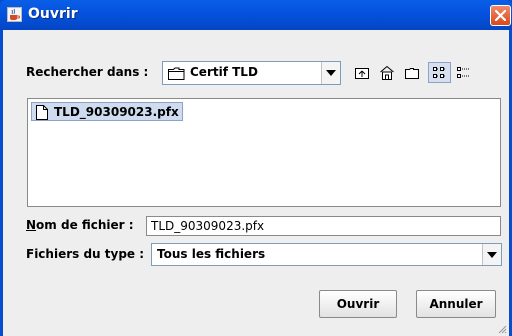 This screenshot has width=512, height=336. I want to click on look-in-label: Rechercher dans :, so click(87, 72).